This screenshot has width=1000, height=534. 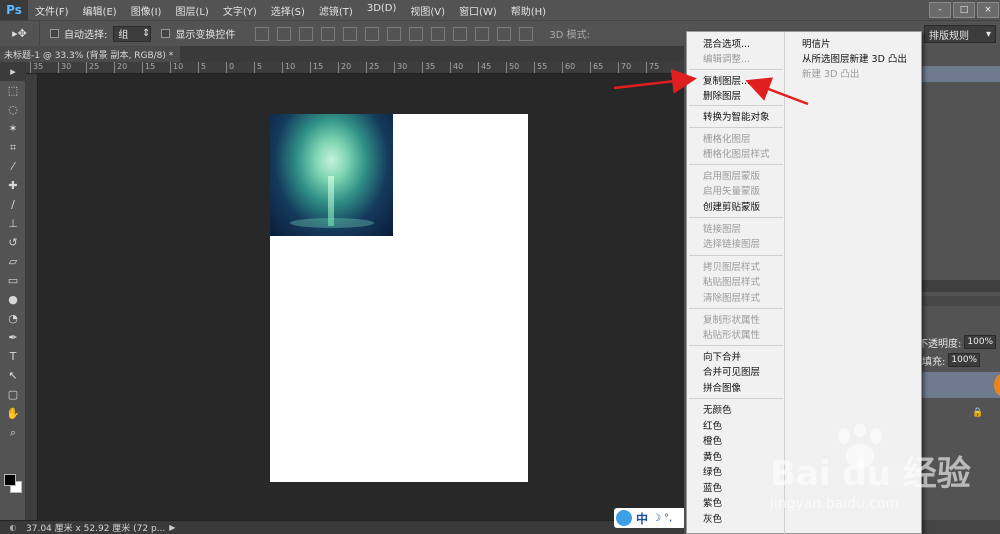 I want to click on history-brush-tool-icon: ↺, so click(x=13, y=242).